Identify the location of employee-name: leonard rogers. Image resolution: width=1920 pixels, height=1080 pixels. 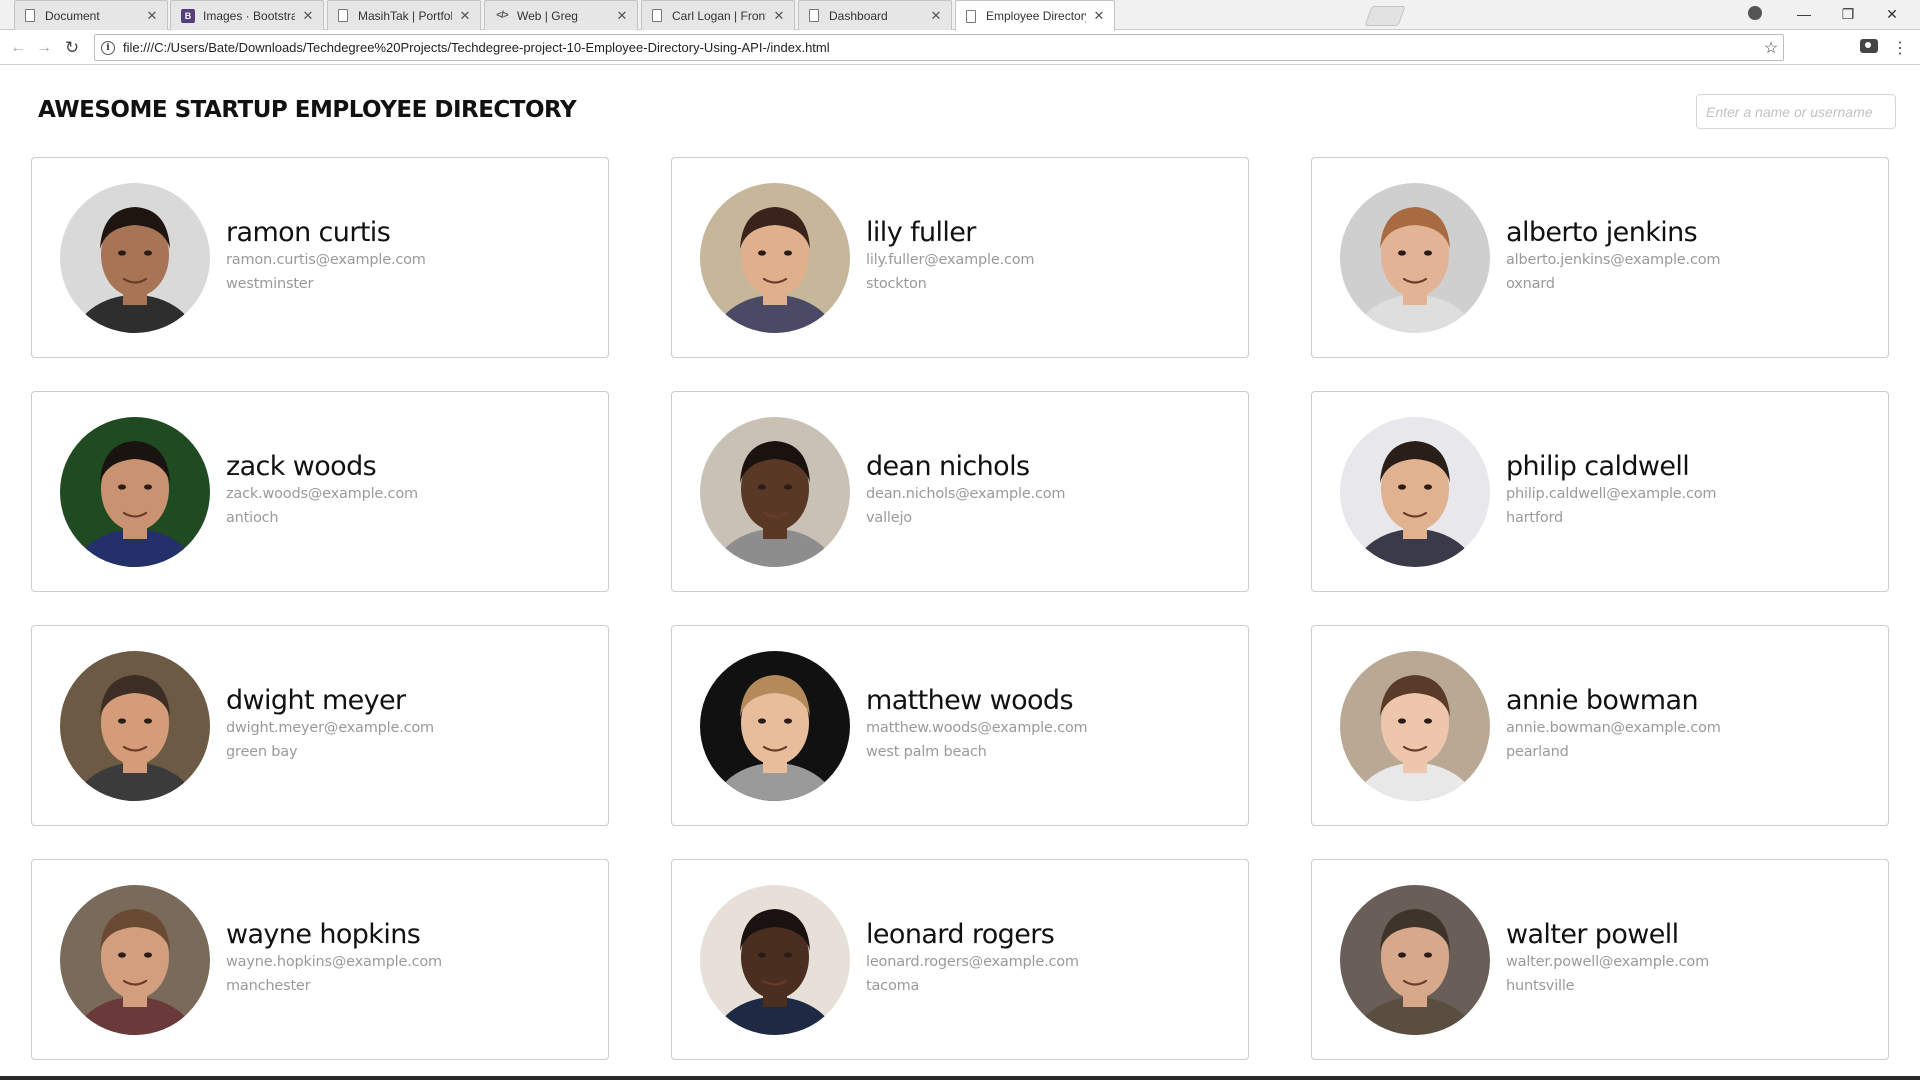
(960, 934).